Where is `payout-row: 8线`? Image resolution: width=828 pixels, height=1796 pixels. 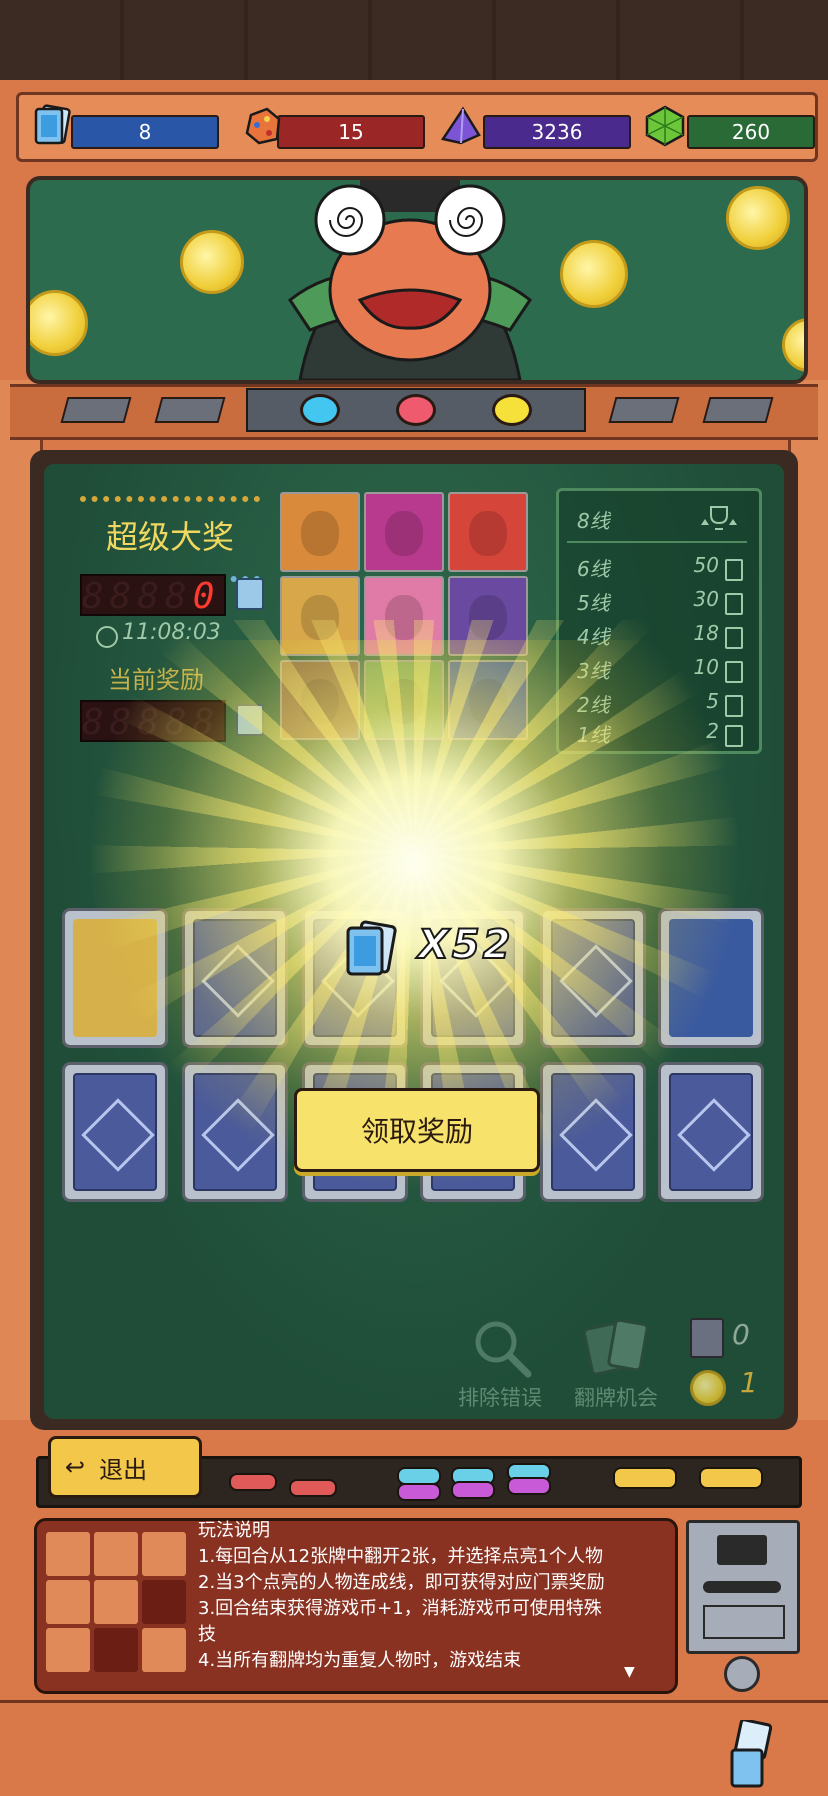
payout-row: 8线 is located at coordinates (659, 520).